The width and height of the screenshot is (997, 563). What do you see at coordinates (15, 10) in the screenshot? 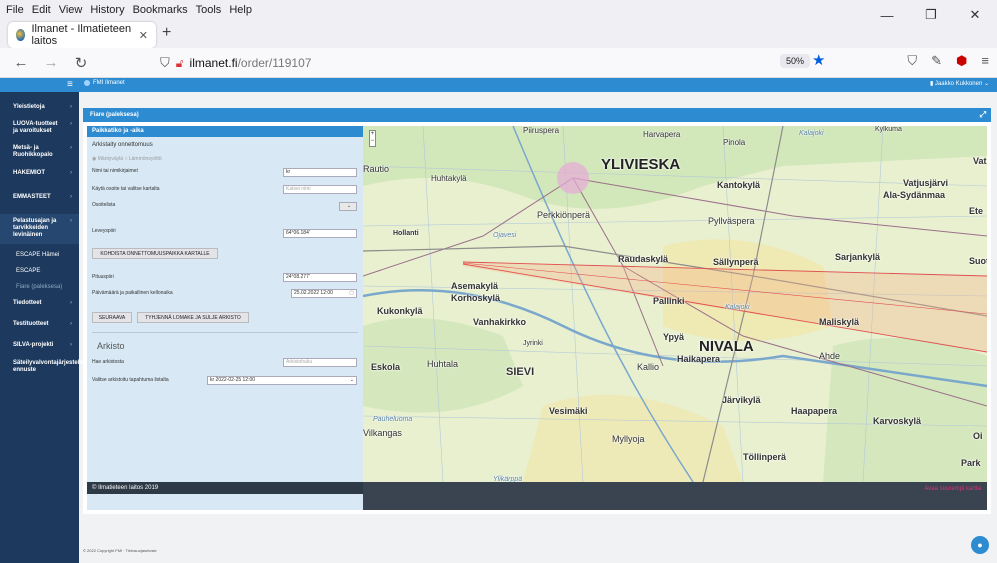
I see `menu-file: File` at bounding box center [15, 10].